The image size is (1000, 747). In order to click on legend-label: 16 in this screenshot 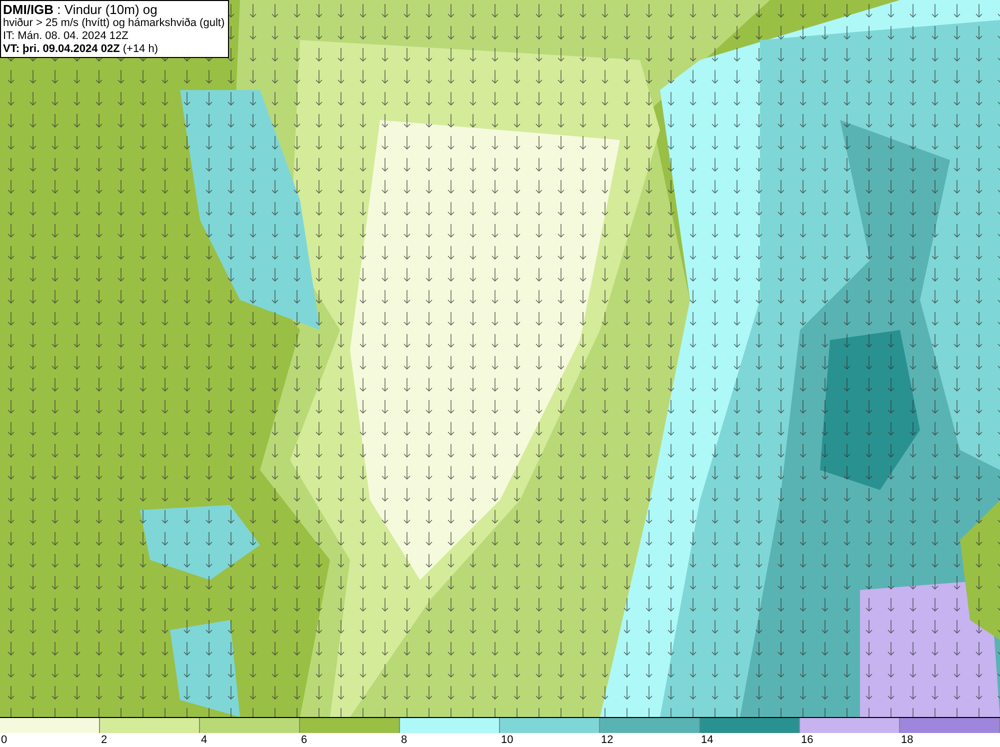, I will do `click(807, 740)`.